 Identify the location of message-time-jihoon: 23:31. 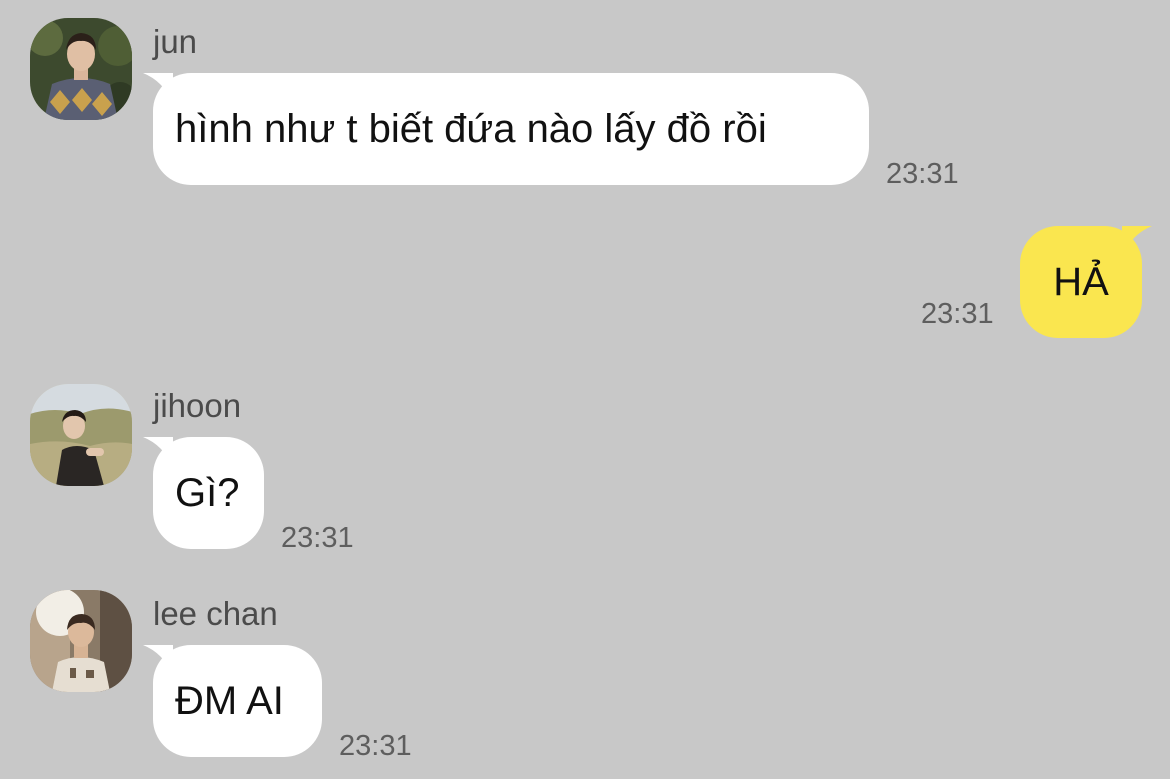
(317, 538).